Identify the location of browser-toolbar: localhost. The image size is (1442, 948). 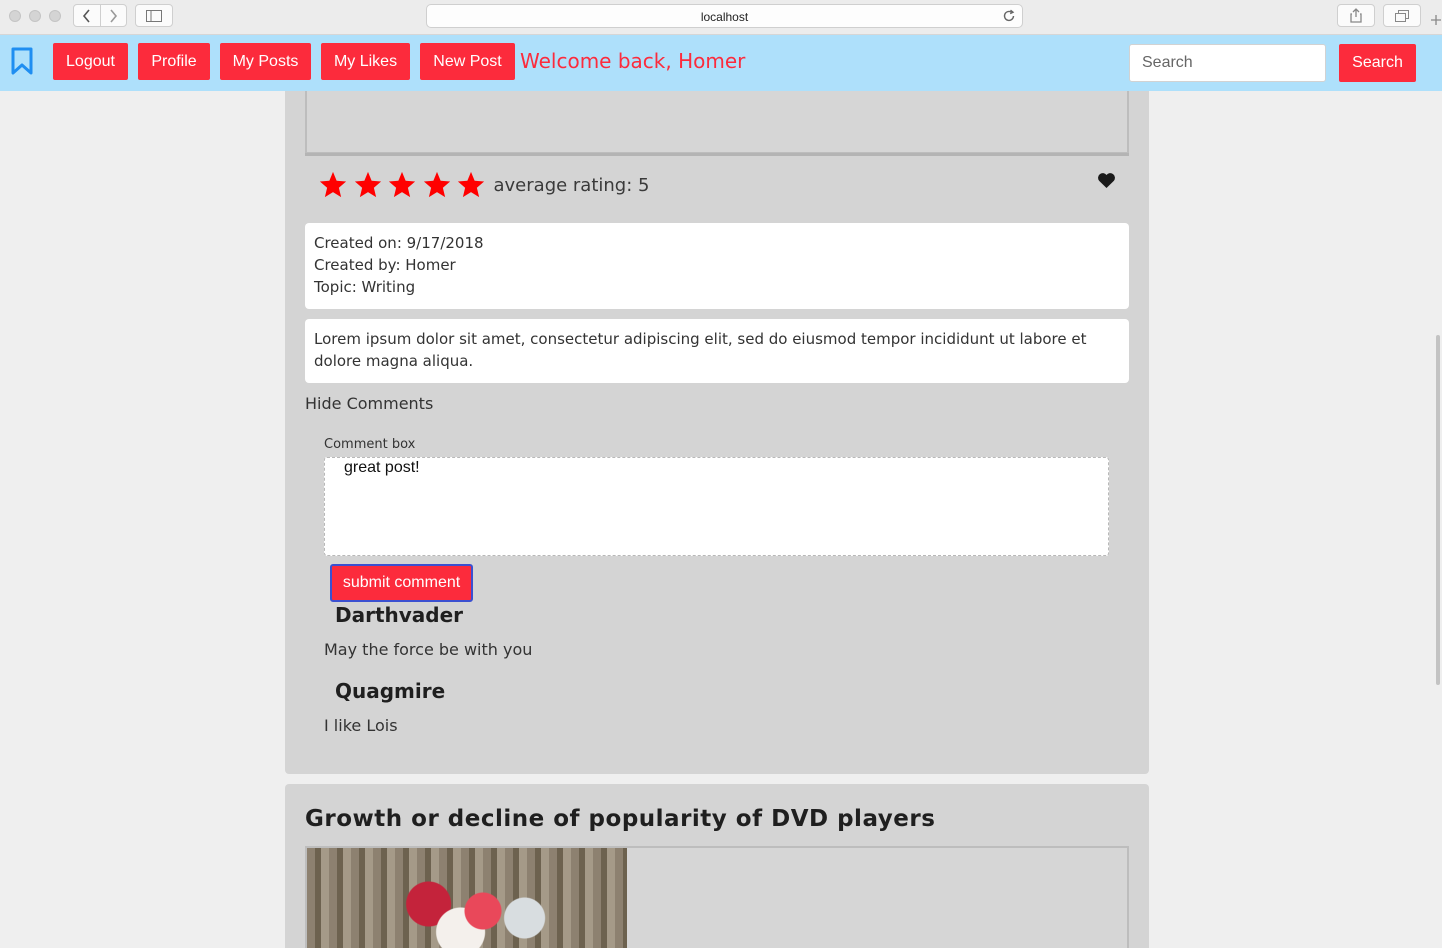
(721, 17).